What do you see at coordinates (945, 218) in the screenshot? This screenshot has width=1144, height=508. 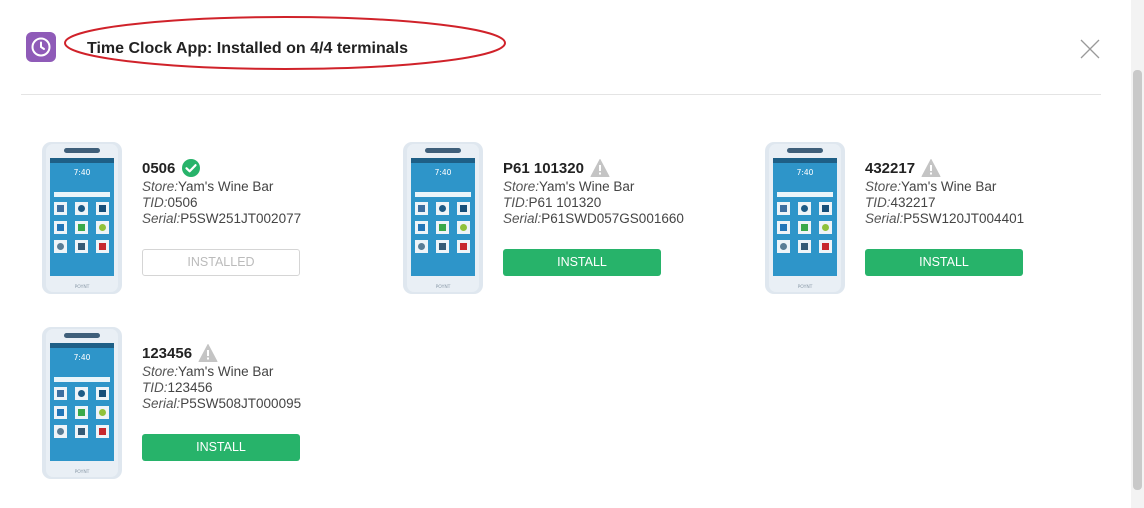 I see `serial-line: Serial:P5SW120JT004401` at bounding box center [945, 218].